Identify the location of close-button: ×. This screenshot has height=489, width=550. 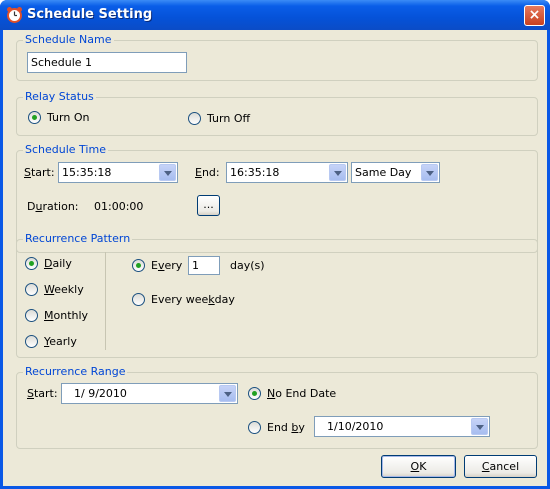
(534, 15).